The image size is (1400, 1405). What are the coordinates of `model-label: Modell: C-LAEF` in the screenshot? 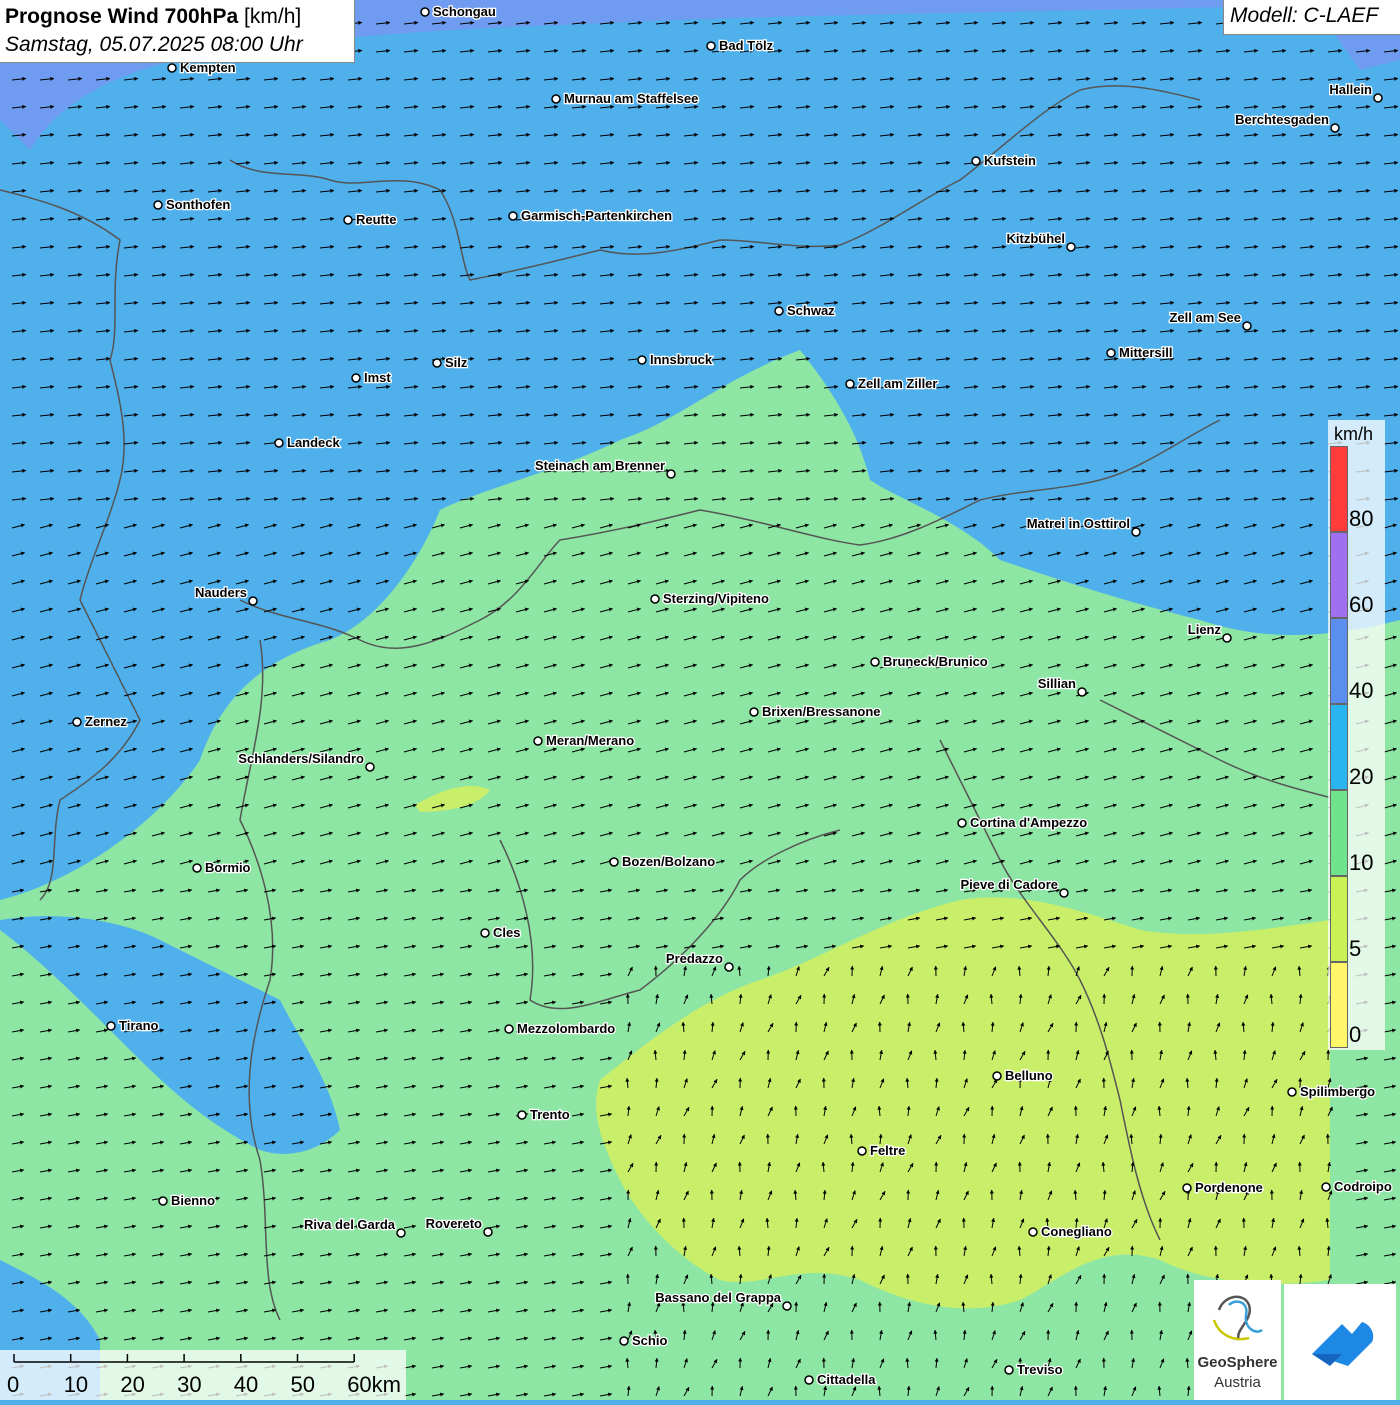 It's located at (1304, 16).